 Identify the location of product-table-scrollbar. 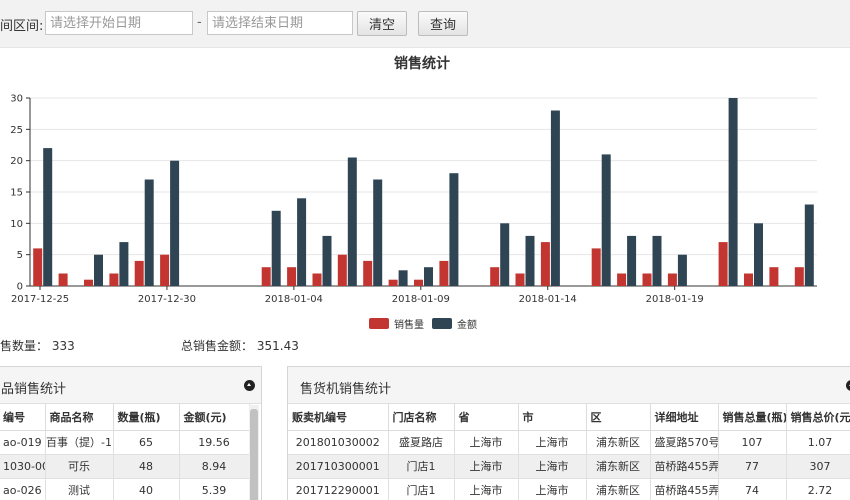
(254, 452).